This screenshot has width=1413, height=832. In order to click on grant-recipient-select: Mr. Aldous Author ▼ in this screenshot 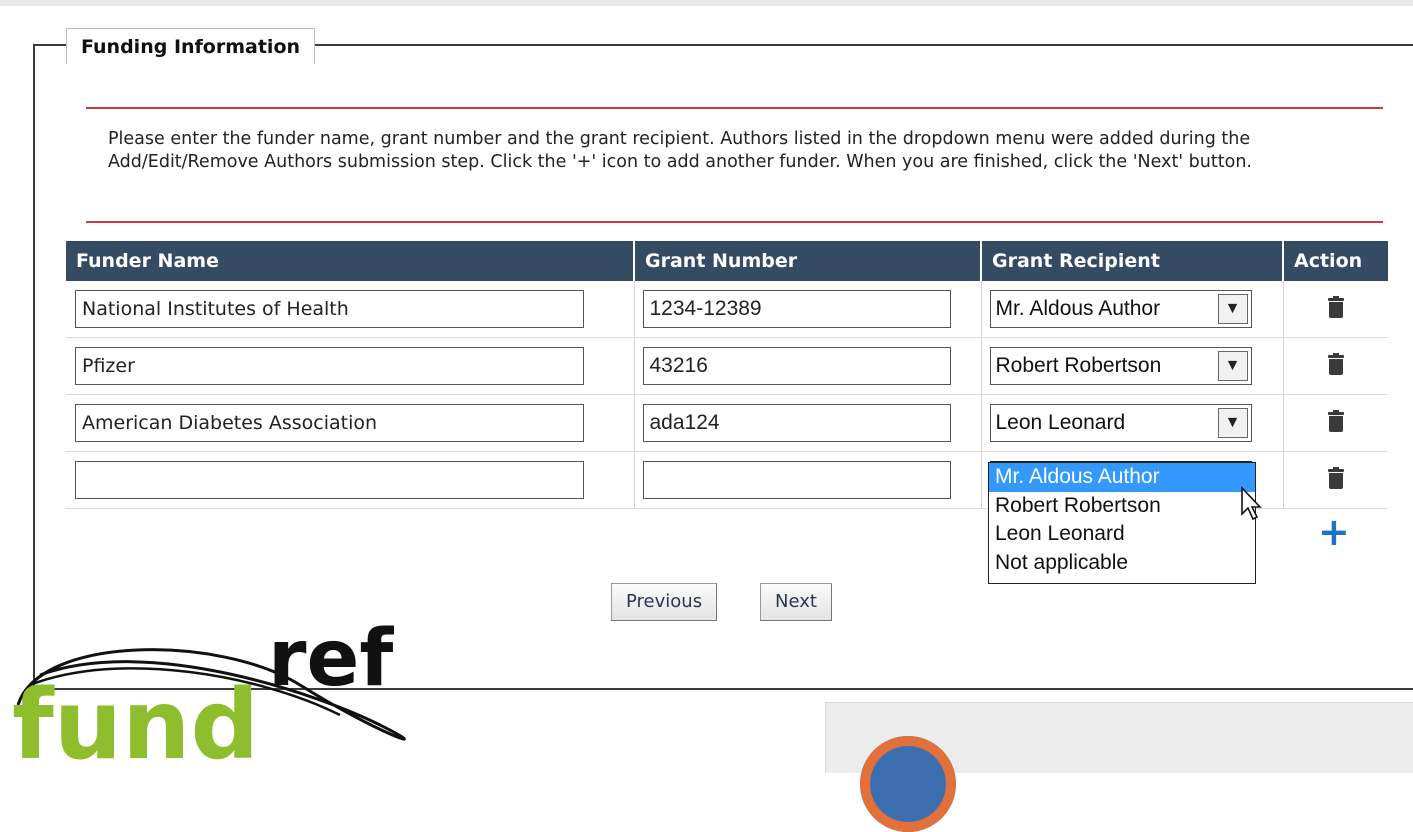, I will do `click(1120, 309)`.